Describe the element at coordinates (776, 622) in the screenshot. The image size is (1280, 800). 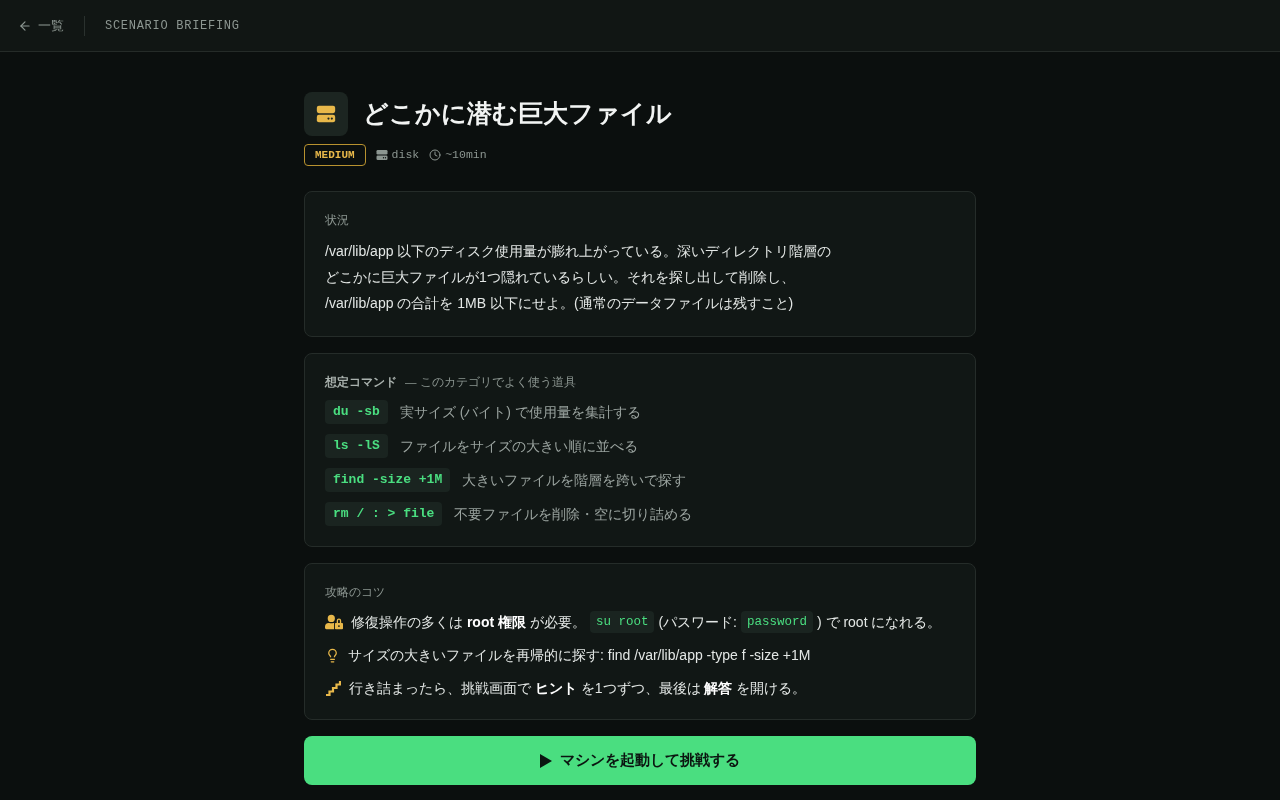
I see `inline-code: password` at that location.